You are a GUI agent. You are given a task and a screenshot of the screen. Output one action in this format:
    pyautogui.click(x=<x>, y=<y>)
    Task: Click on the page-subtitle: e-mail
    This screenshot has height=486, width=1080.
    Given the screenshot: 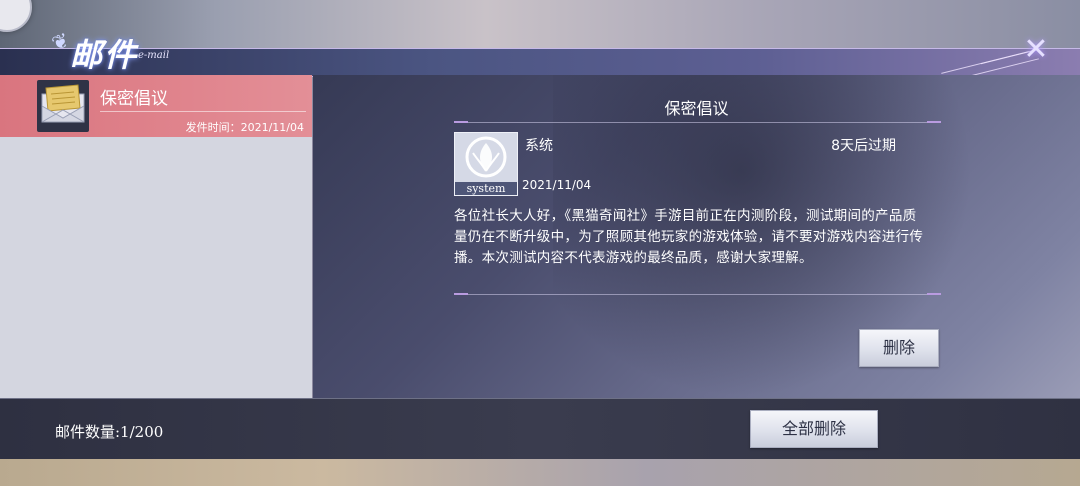 What is the action you would take?
    pyautogui.click(x=154, y=55)
    